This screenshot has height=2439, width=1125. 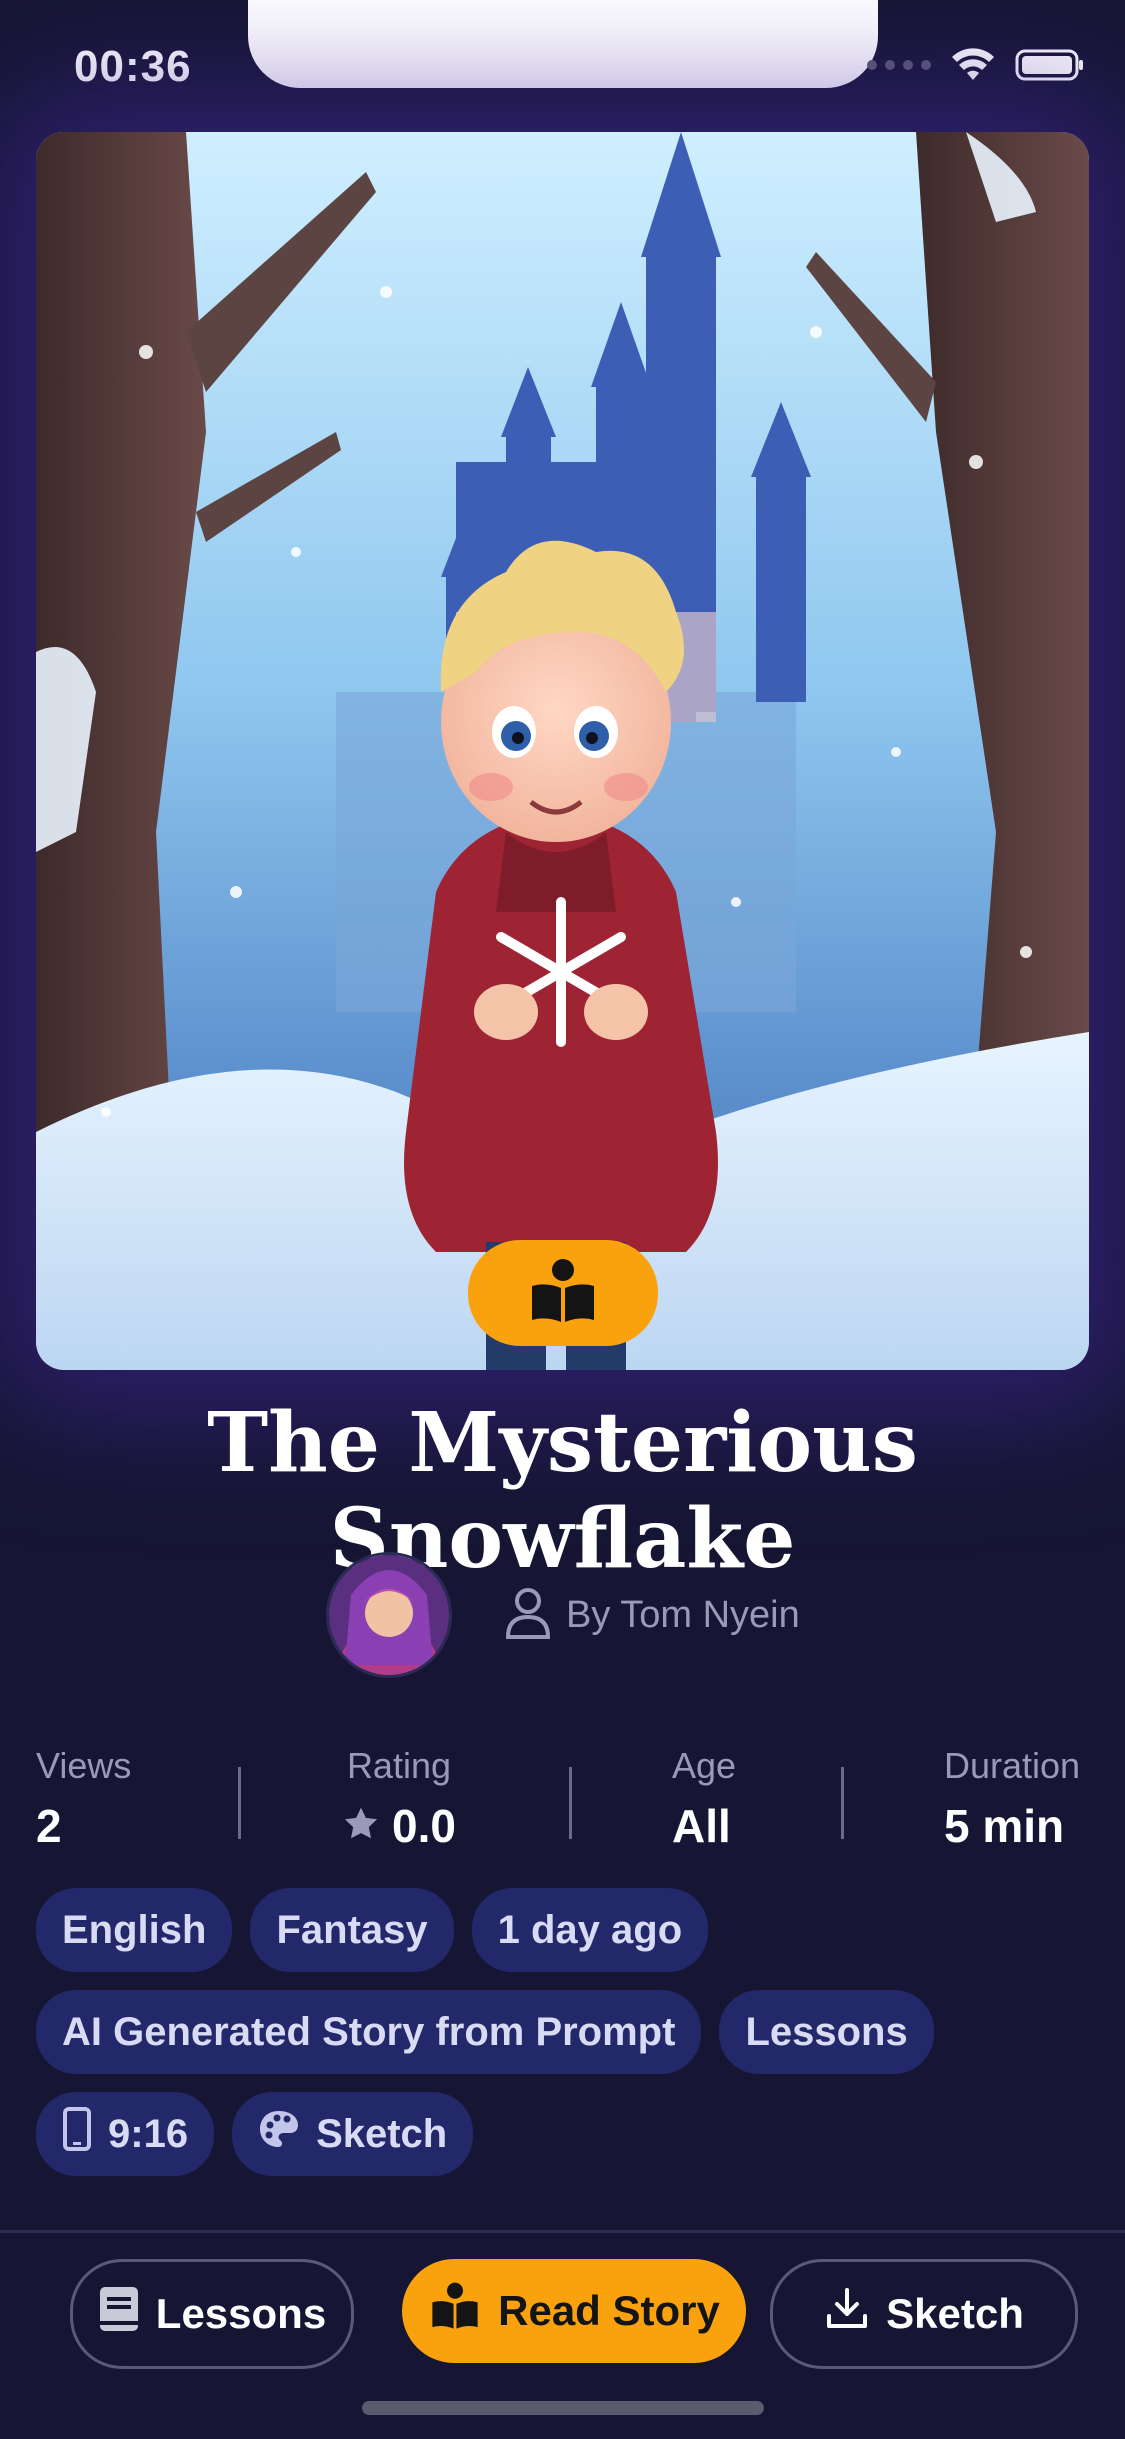 What do you see at coordinates (119, 2314) in the screenshot?
I see `book-icon` at bounding box center [119, 2314].